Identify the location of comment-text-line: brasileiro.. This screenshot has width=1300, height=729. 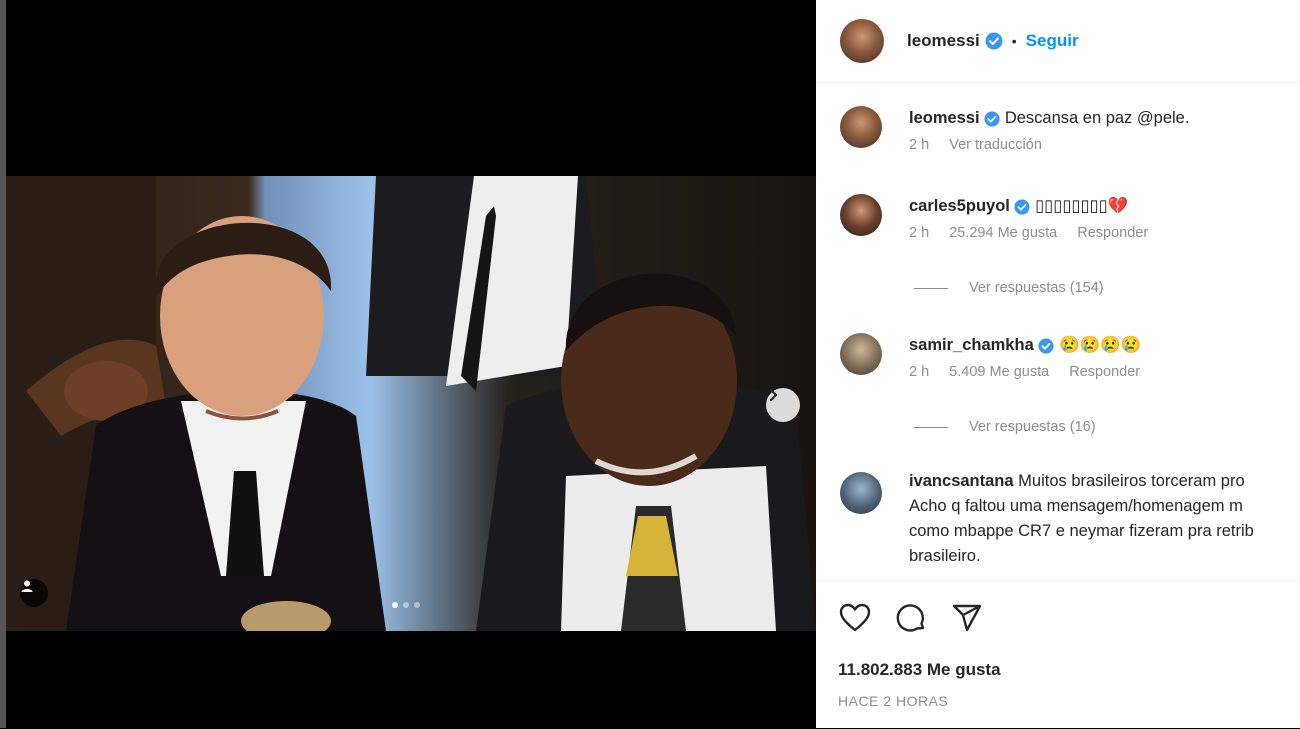
(945, 556).